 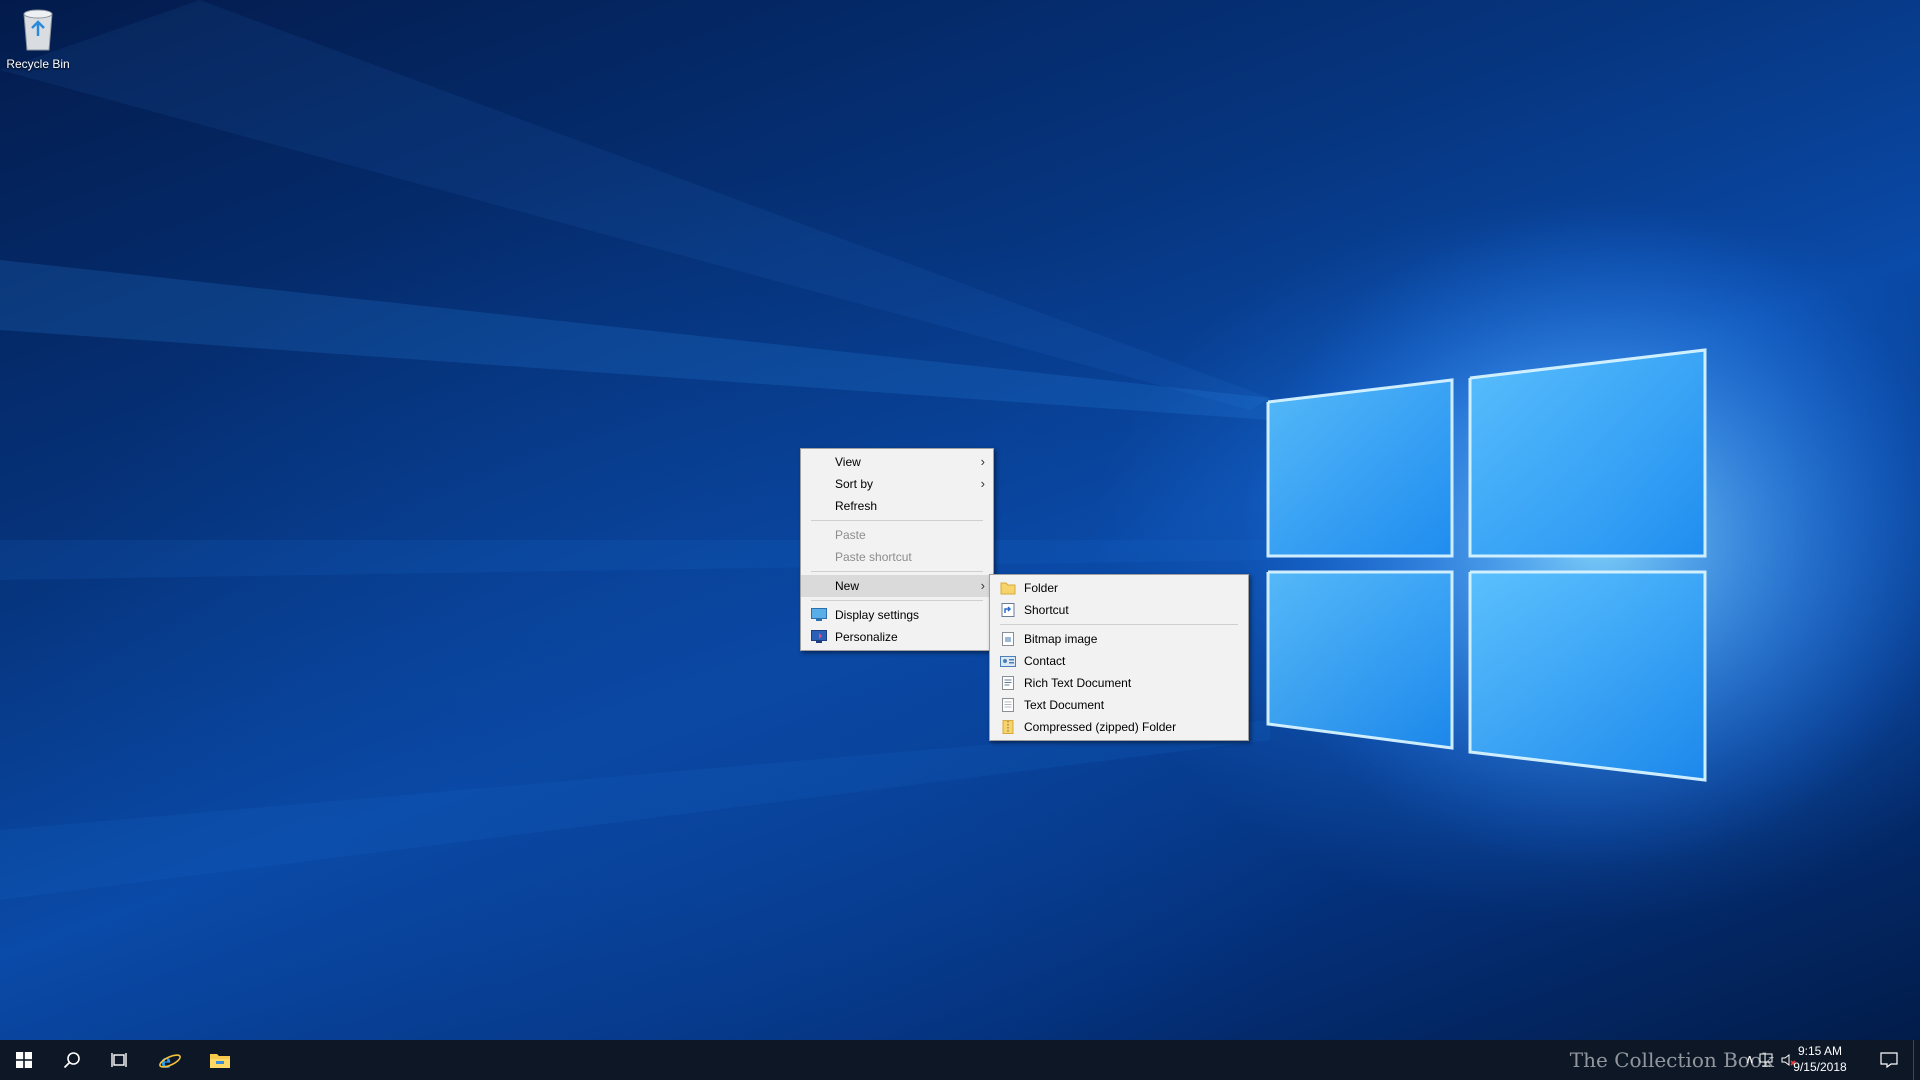 What do you see at coordinates (1041, 588) in the screenshot?
I see `menu-item-label: Folder` at bounding box center [1041, 588].